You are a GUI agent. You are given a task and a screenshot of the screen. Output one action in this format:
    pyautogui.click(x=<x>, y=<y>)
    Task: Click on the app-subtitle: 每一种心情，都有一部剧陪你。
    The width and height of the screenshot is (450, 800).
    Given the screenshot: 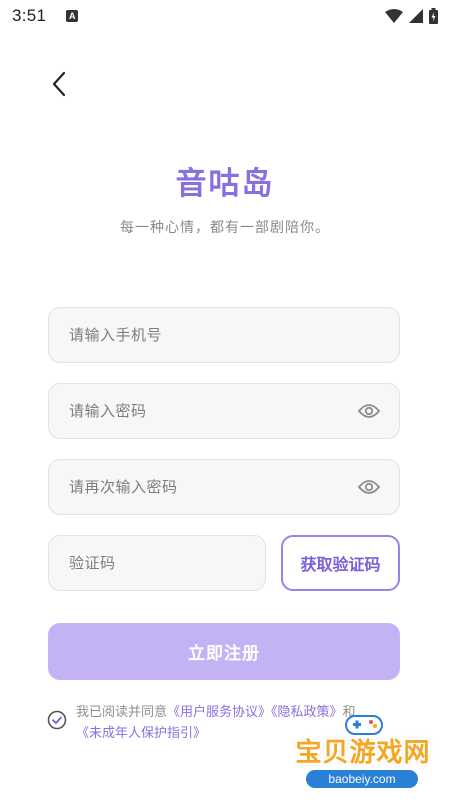 What is the action you would take?
    pyautogui.click(x=225, y=228)
    